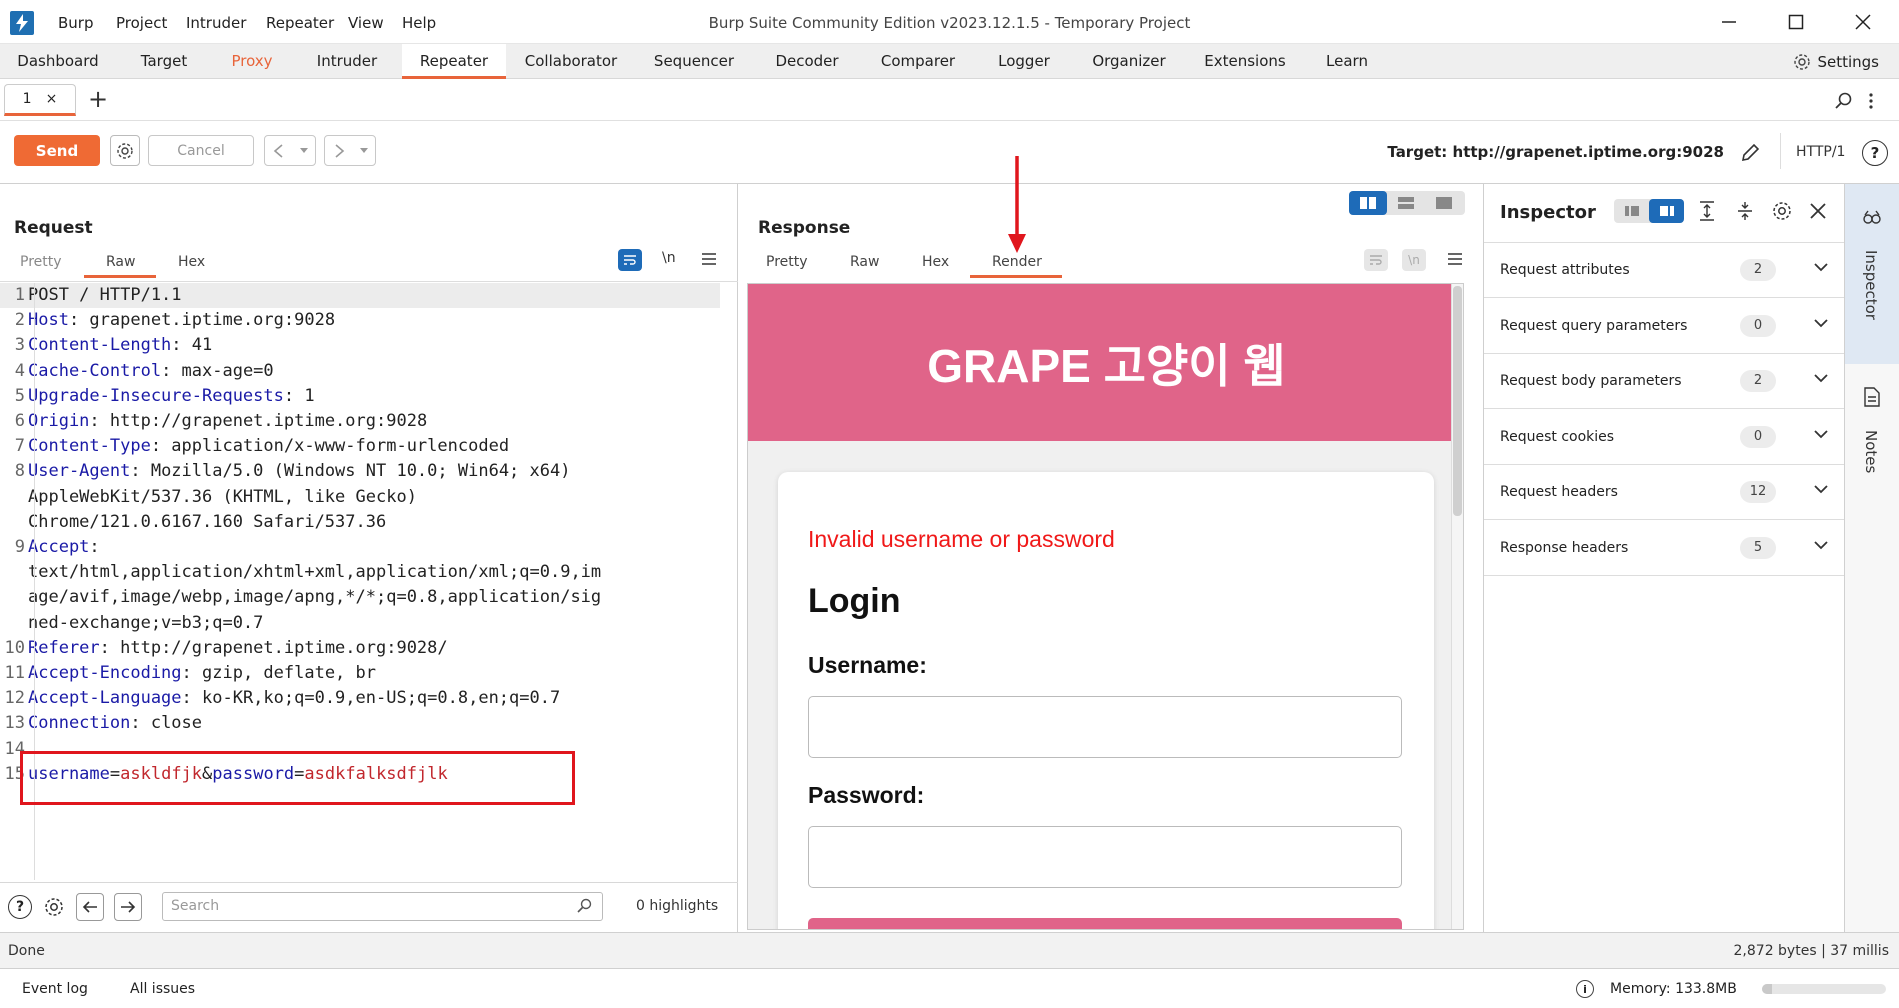 The height and width of the screenshot is (1008, 1899). Describe the element at coordinates (1444, 203) in the screenshot. I see `layout-tabs-icon` at that location.